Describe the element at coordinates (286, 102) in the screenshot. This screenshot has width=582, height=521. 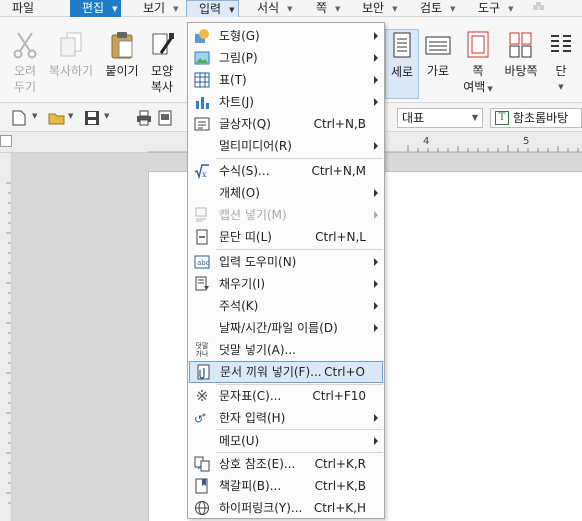
I see `menu-item-chart: 차트(J)` at that location.